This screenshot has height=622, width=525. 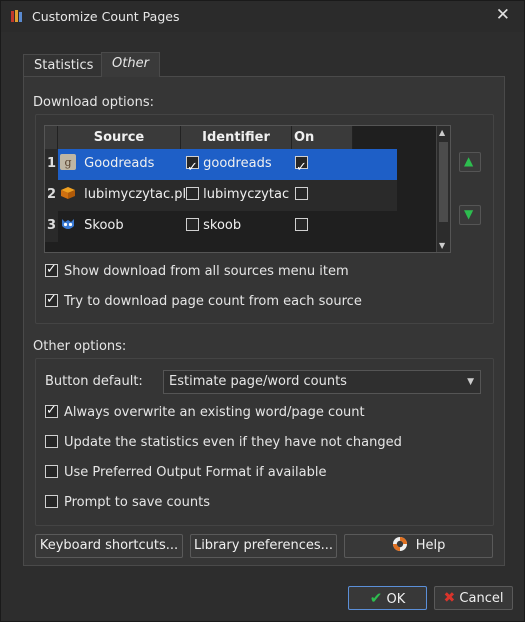 I want to click on close-icon: ✕, so click(x=503, y=15).